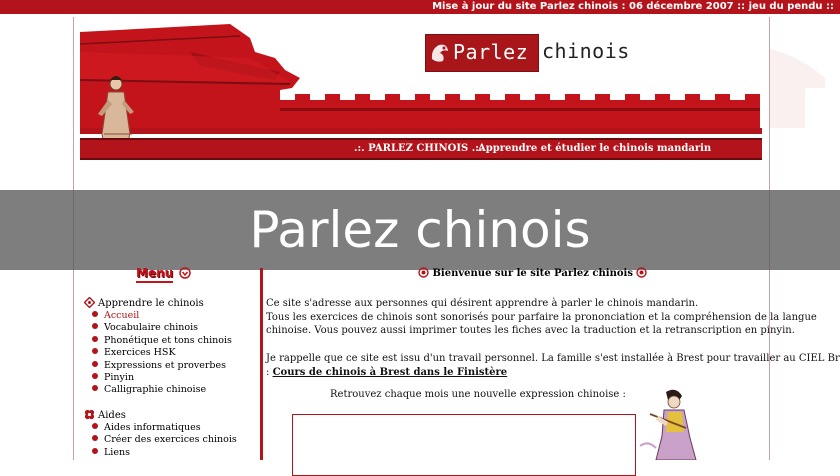 Image resolution: width=840 pixels, height=476 pixels. Describe the element at coordinates (151, 328) in the screenshot. I see `menu-item-label: Vocabulaire chinois` at that location.